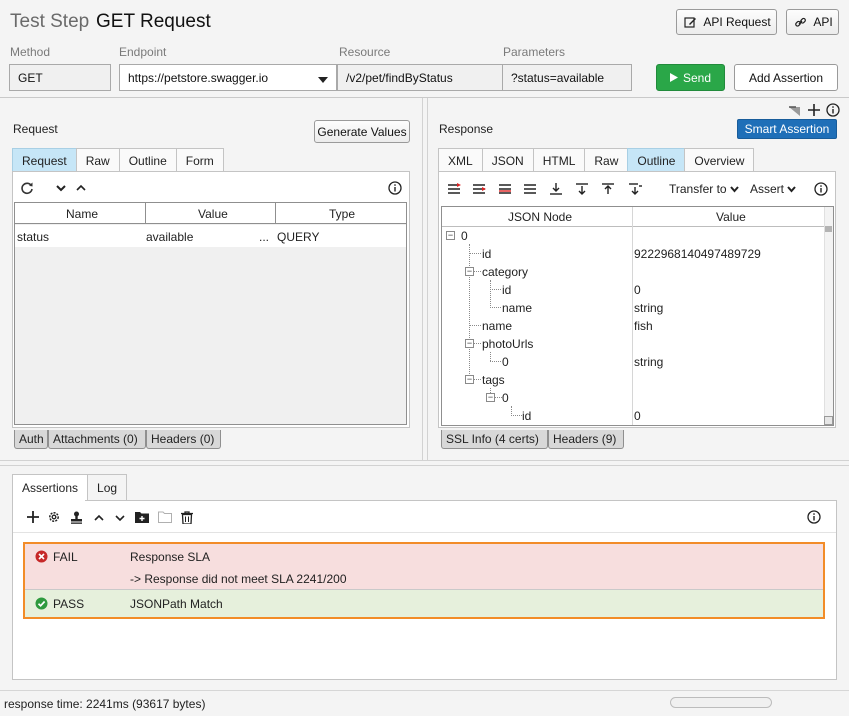  What do you see at coordinates (97, 439) in the screenshot?
I see `tab-attachments: Attachments (0)` at bounding box center [97, 439].